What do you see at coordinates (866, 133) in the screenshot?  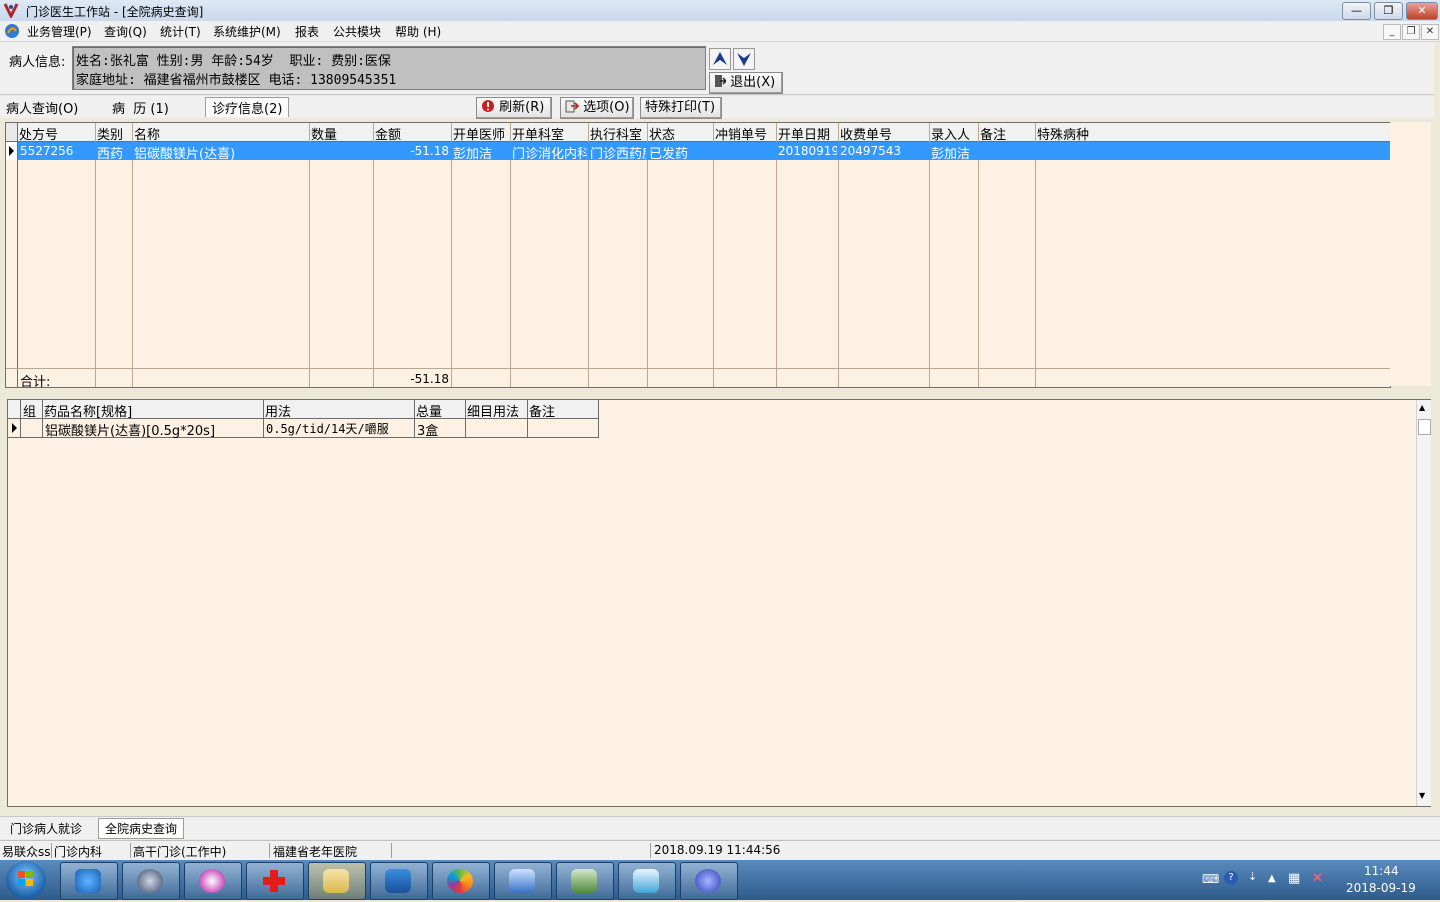 I see `col-receipt-no: 收费单号` at bounding box center [866, 133].